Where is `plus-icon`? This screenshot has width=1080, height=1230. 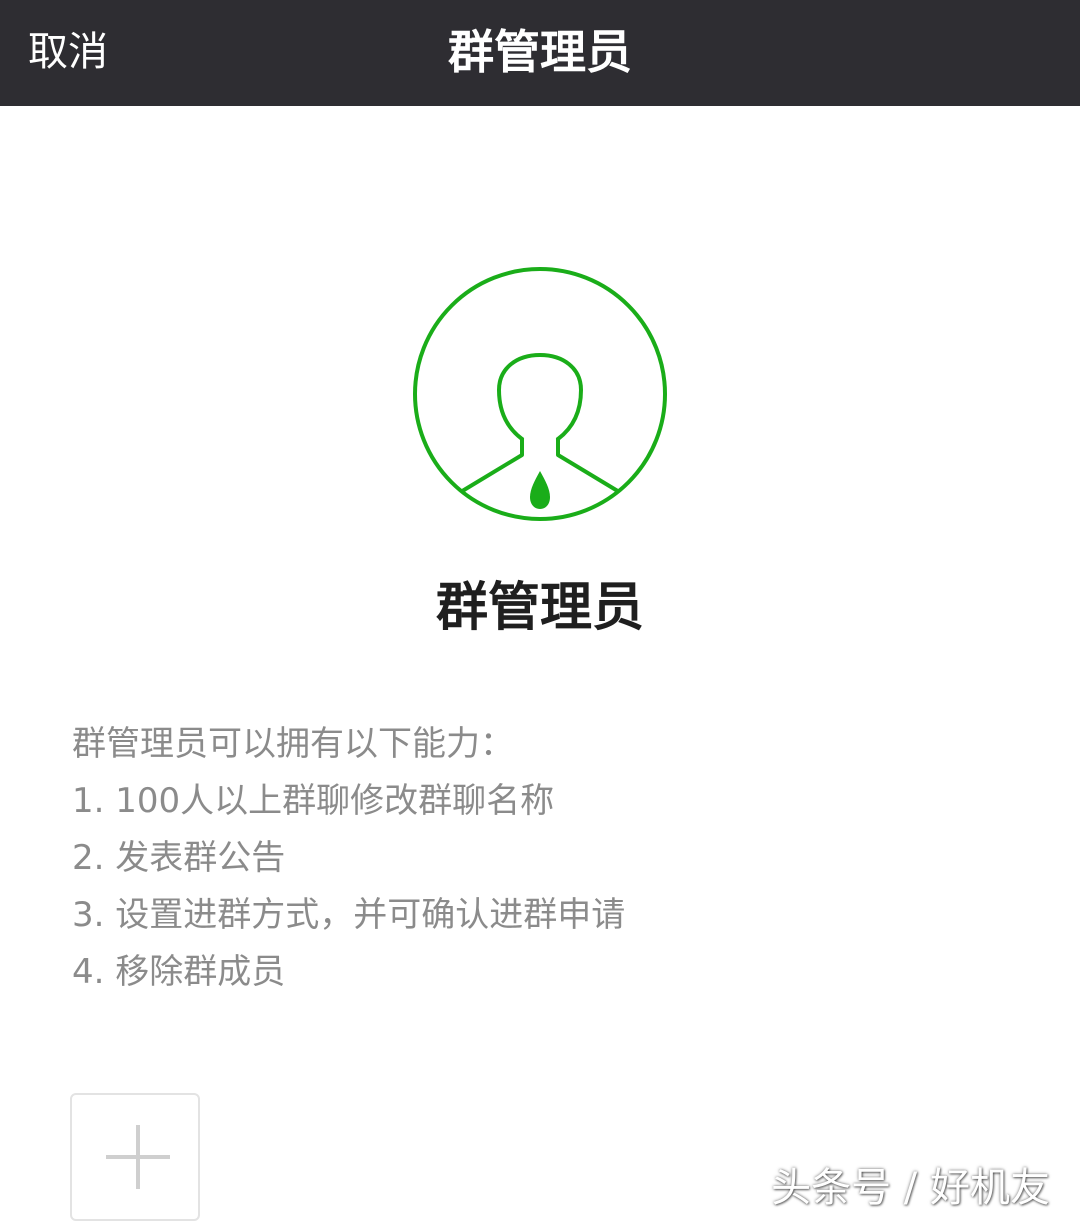 plus-icon is located at coordinates (138, 1157).